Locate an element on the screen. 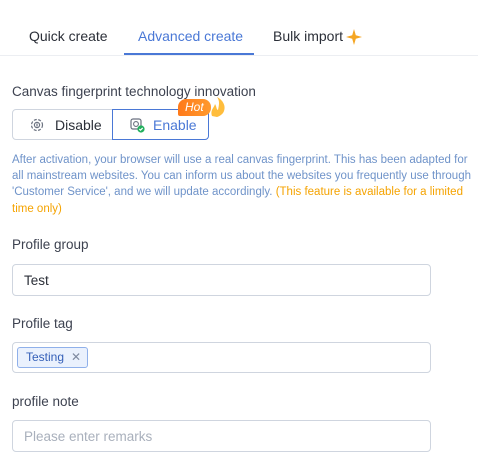  sparkle-icon is located at coordinates (354, 37).